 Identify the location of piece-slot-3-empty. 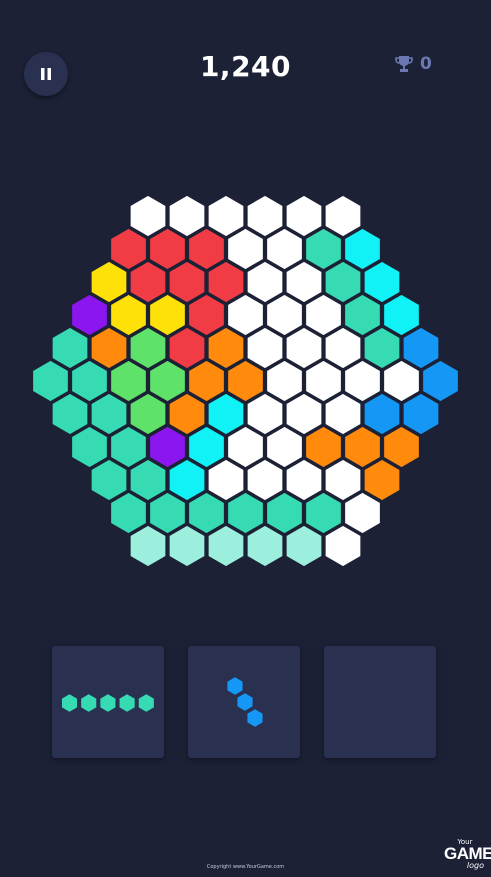
(380, 702).